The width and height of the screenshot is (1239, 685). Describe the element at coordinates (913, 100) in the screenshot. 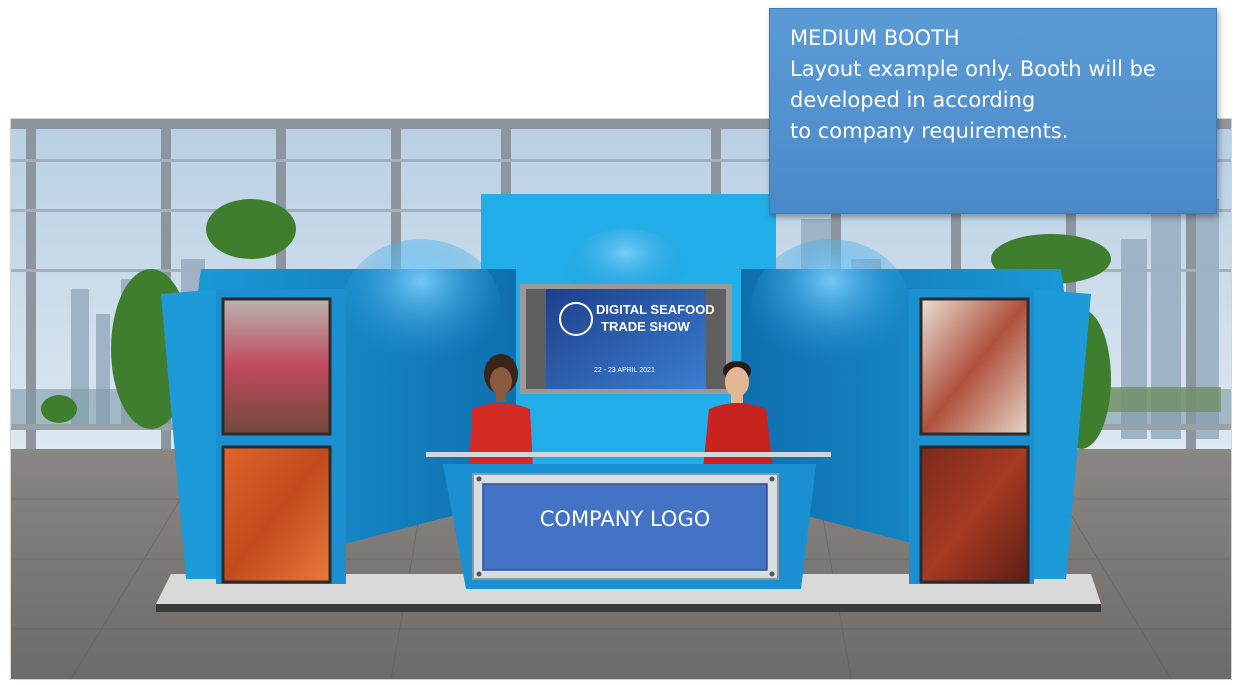

I see `callout-line-2: developed in according` at that location.